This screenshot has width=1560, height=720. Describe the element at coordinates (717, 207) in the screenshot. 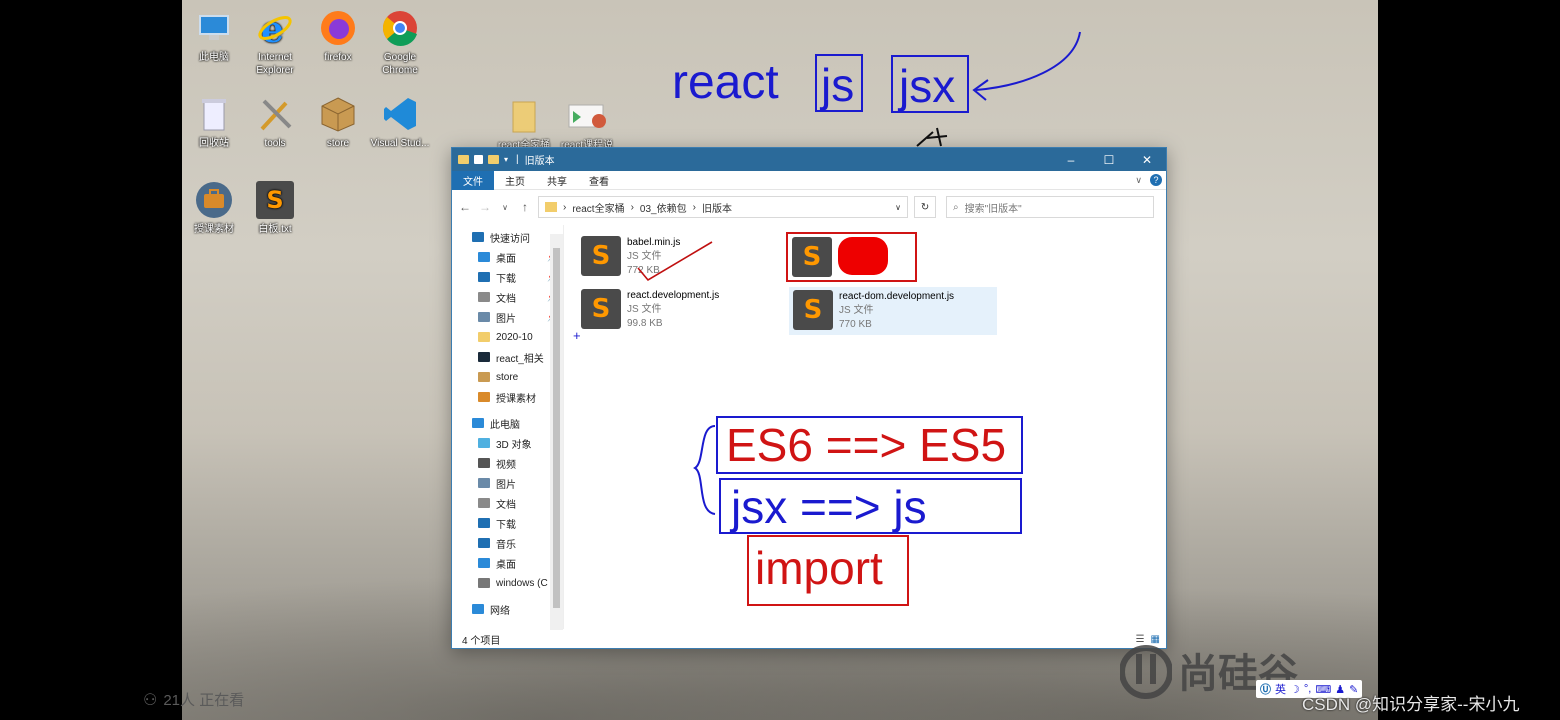

I see `breadcrumb-item: 旧版本` at that location.